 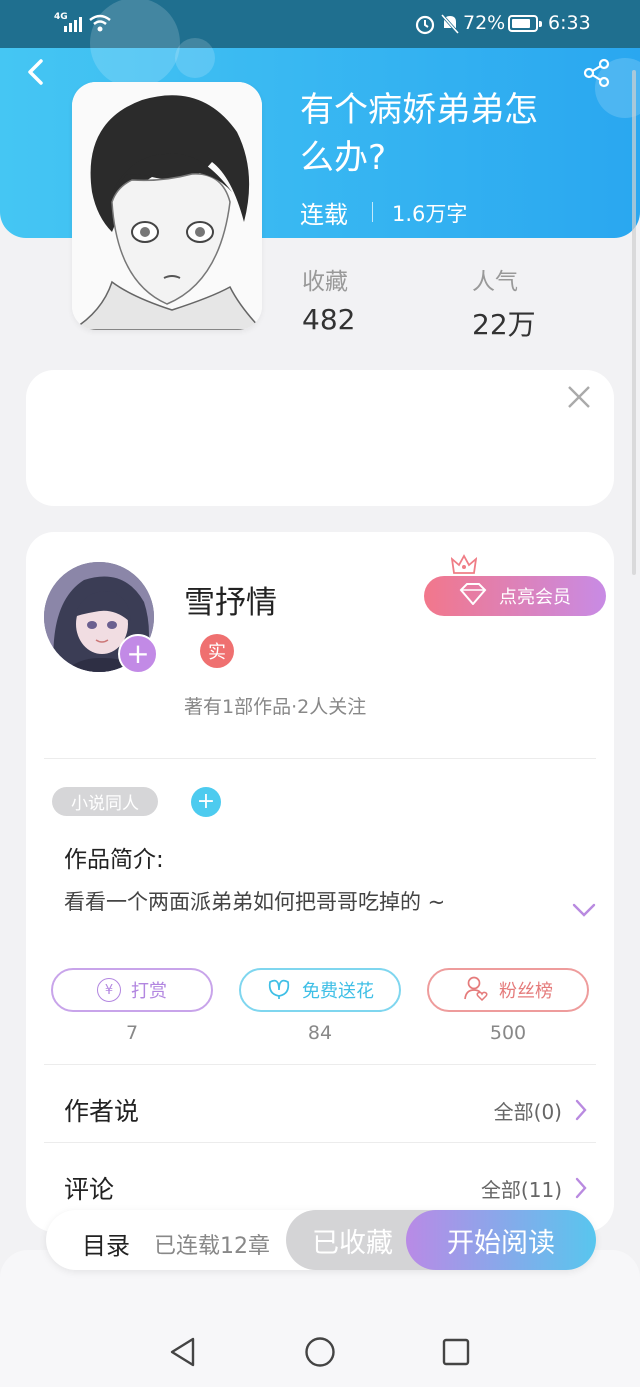 I want to click on follow-author-button: +, so click(x=138, y=654).